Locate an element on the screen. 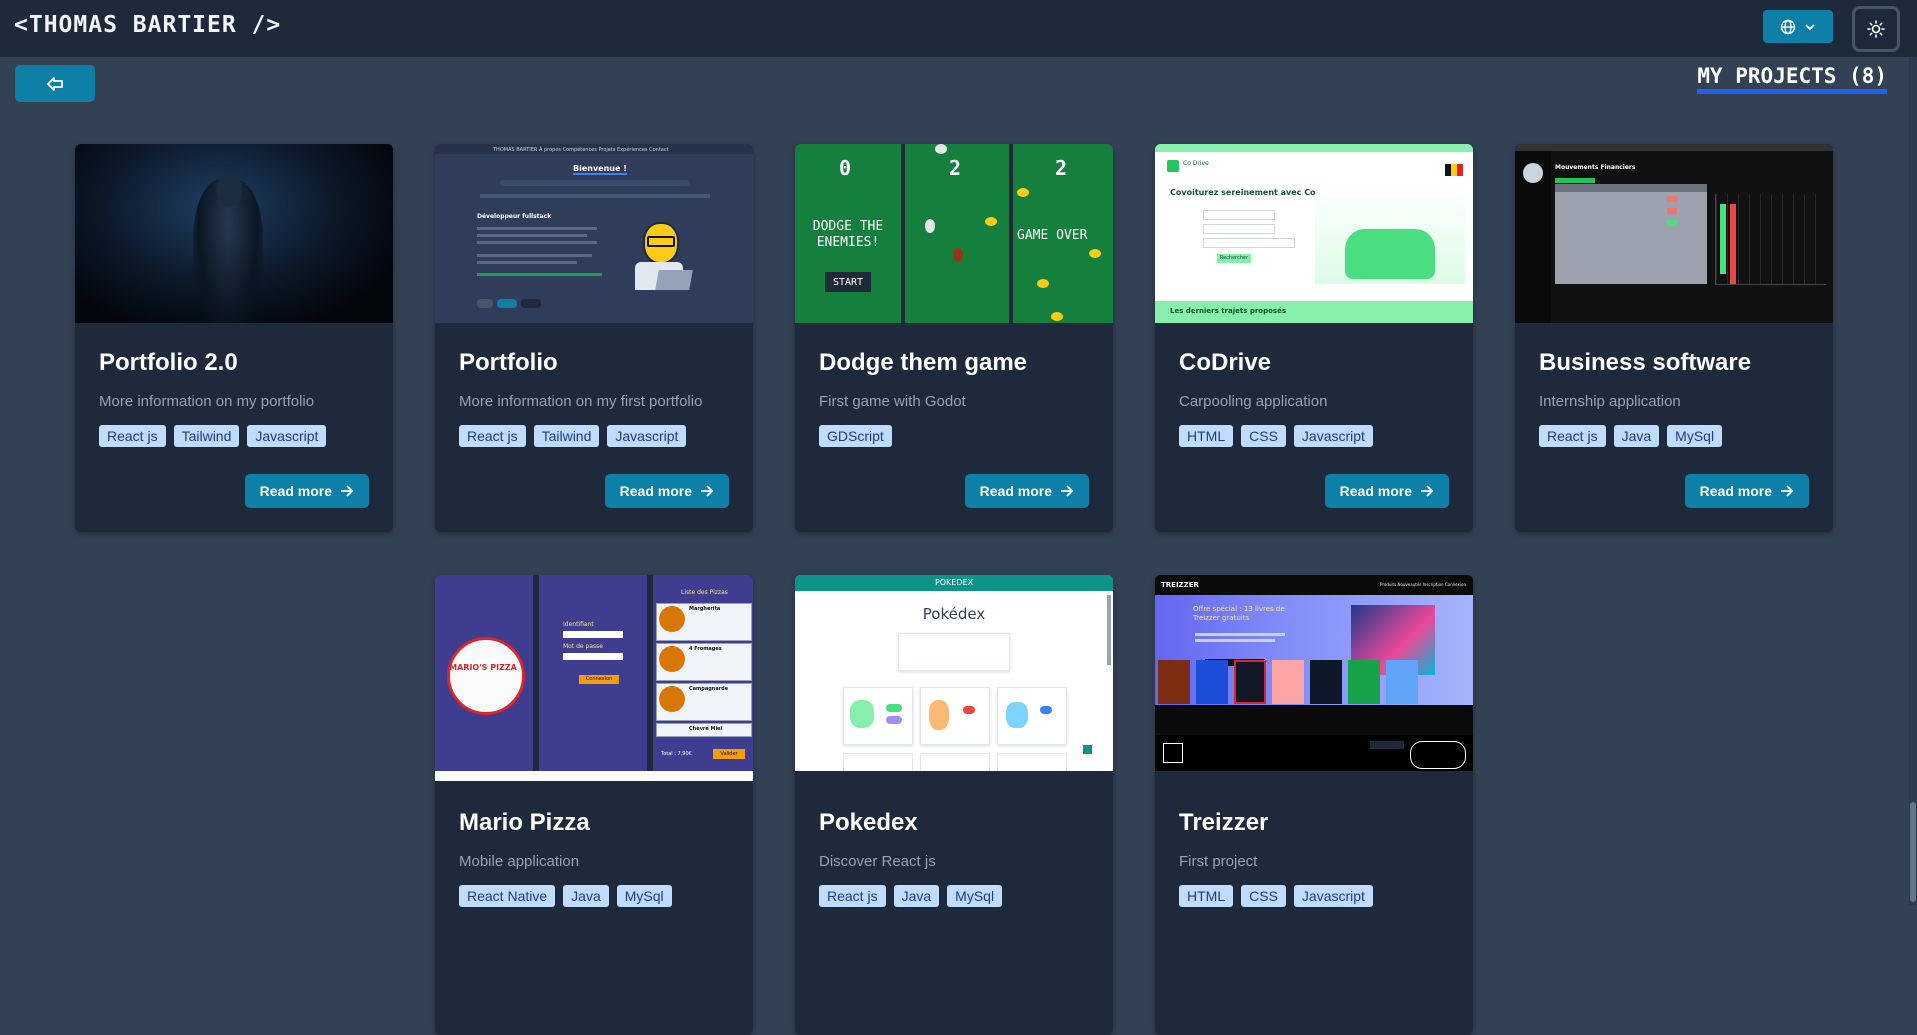  arrow-right-icon is located at coordinates (1427, 491).